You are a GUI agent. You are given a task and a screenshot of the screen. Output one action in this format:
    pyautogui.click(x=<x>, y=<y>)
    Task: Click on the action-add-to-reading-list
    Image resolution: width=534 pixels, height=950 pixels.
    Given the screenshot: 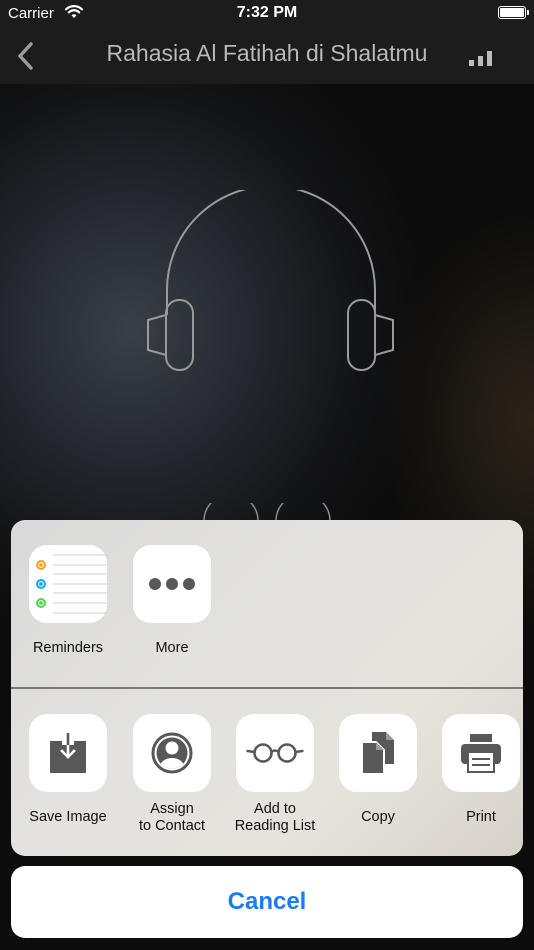 What is the action you would take?
    pyautogui.click(x=275, y=753)
    